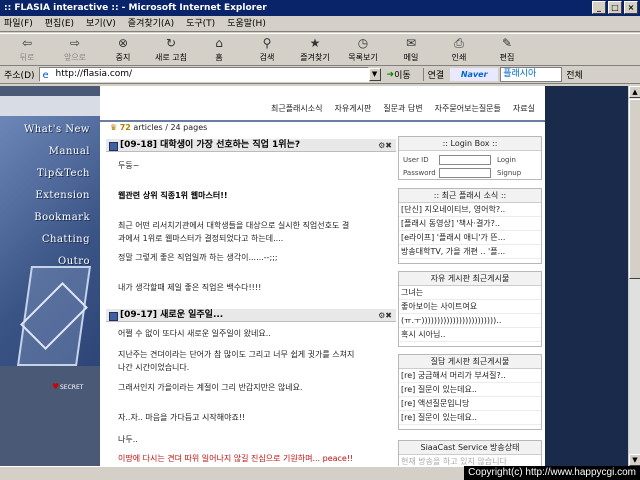  Describe the element at coordinates (75, 43) in the screenshot. I see `forward-arrow-icon: ⇨` at that location.